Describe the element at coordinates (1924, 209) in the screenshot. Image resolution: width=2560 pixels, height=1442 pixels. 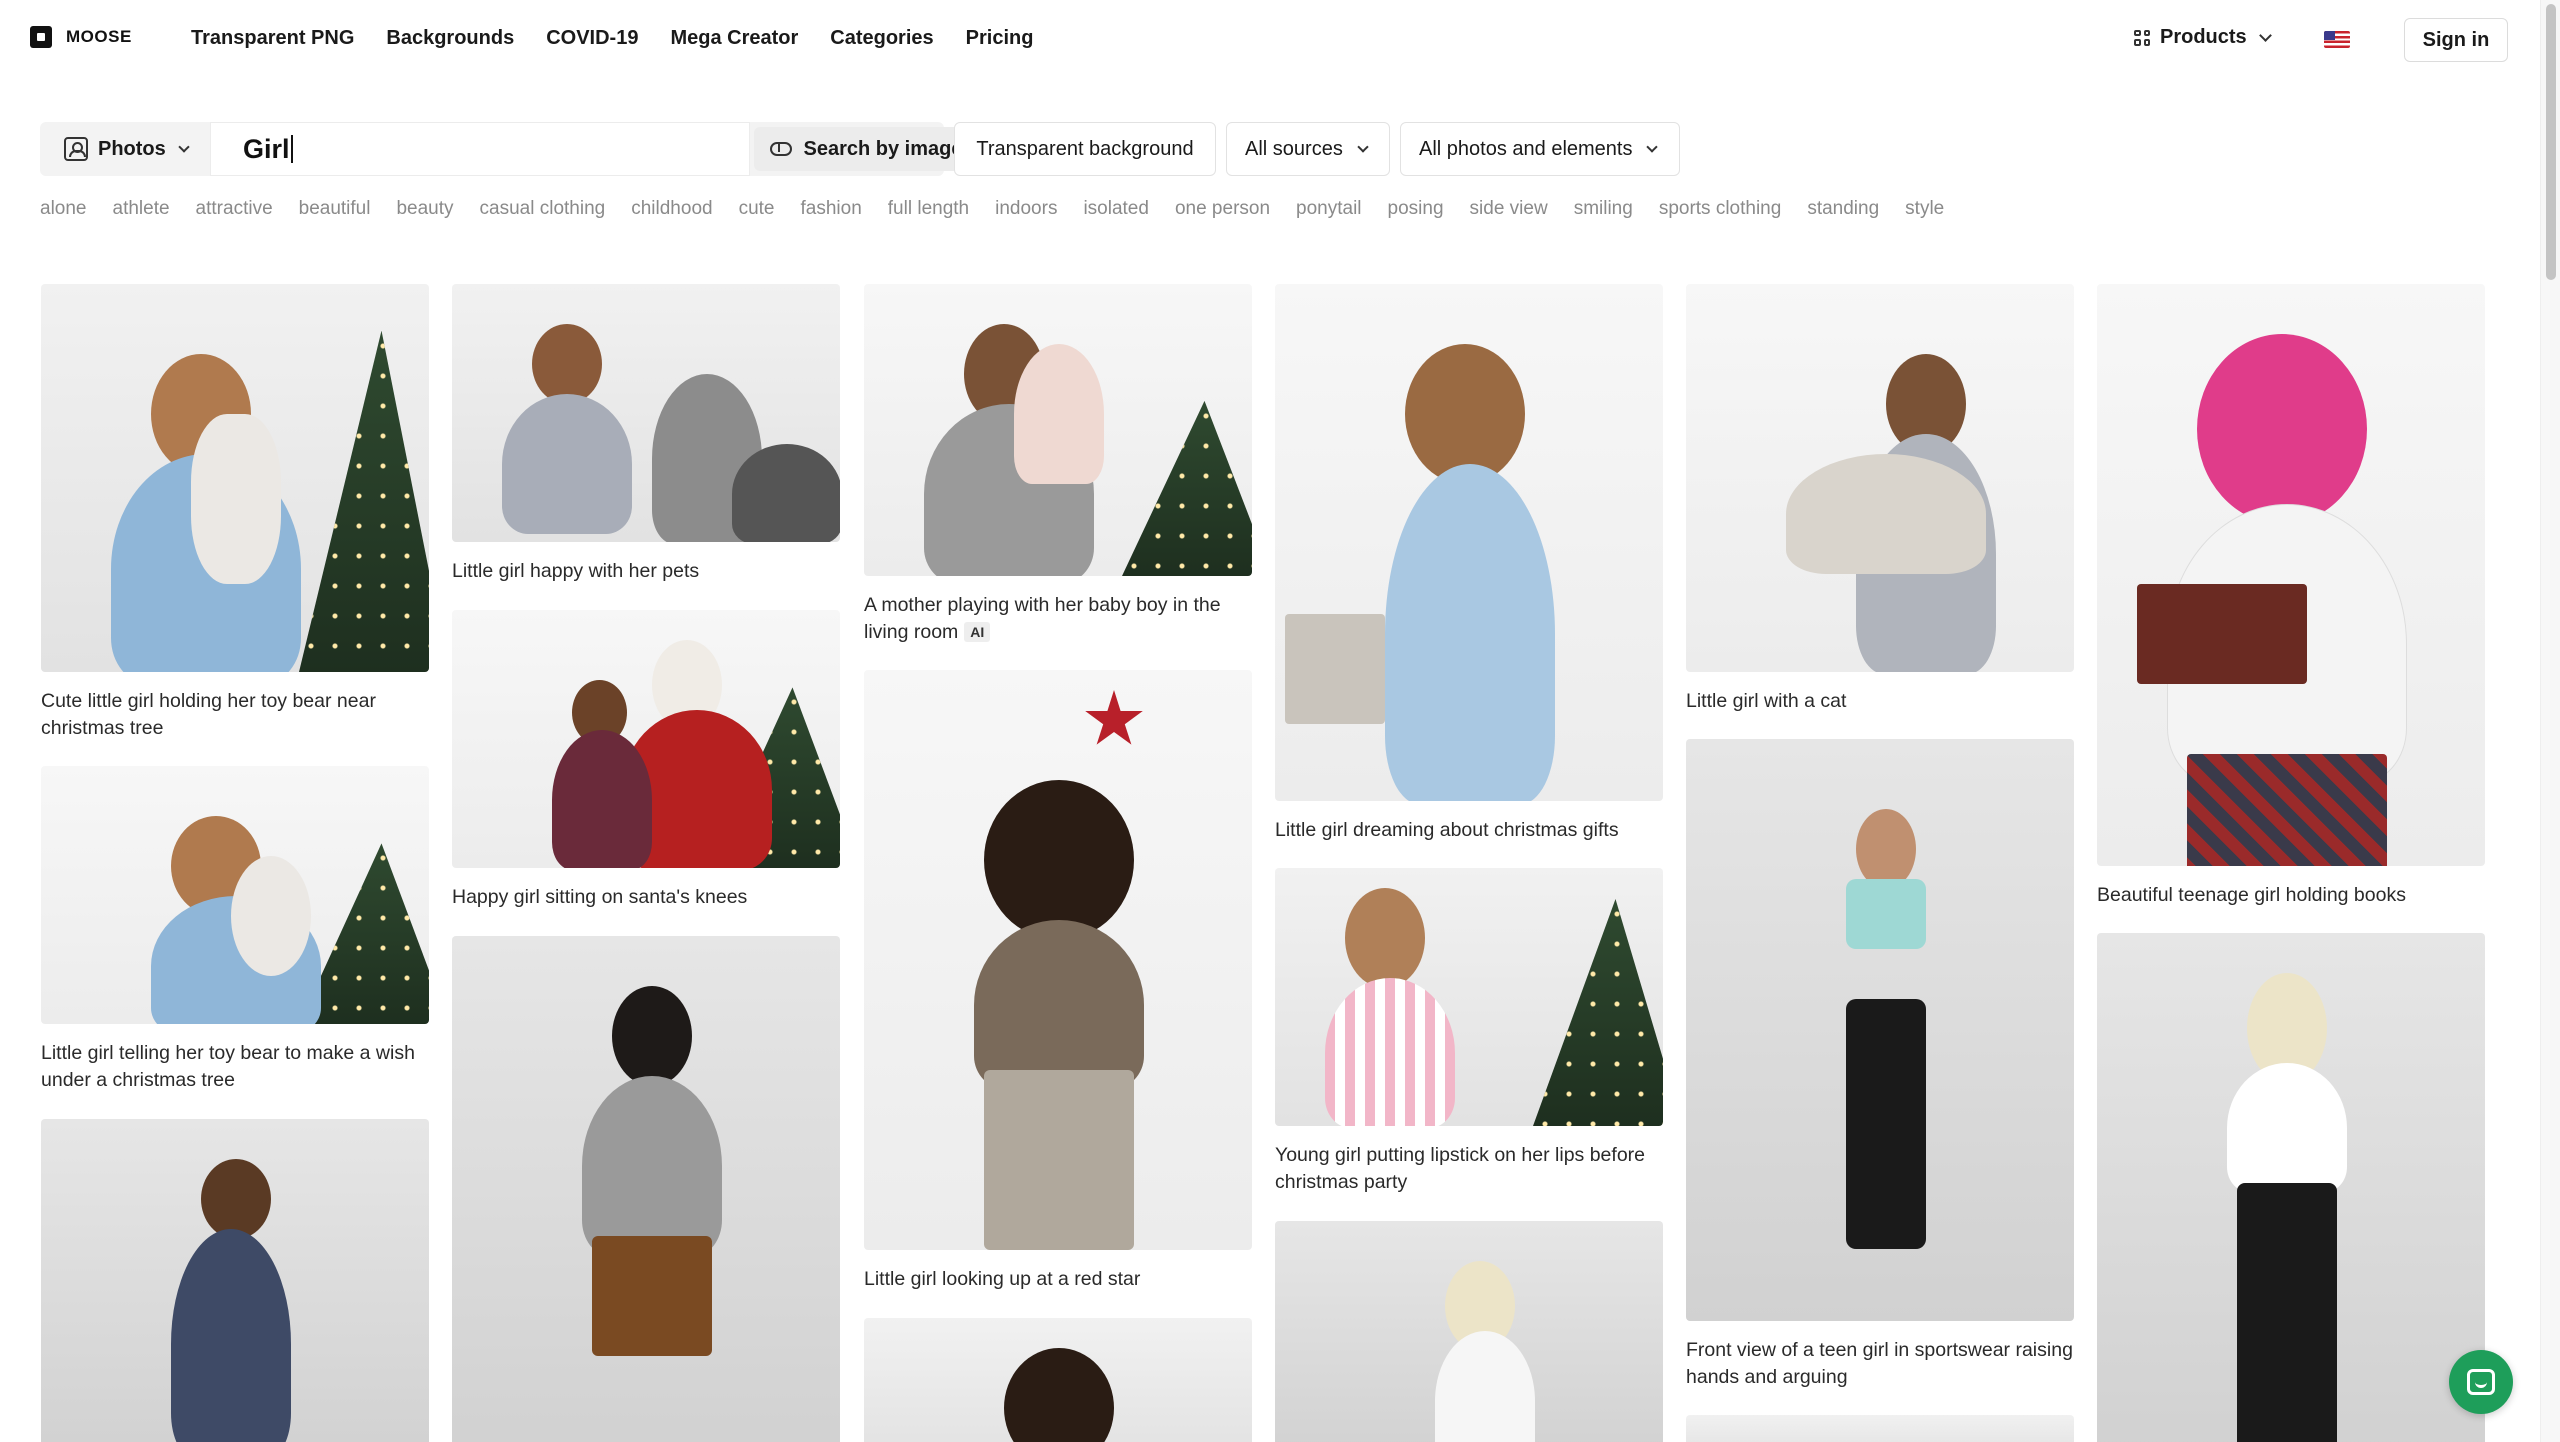
I see `tag-style: style` at that location.